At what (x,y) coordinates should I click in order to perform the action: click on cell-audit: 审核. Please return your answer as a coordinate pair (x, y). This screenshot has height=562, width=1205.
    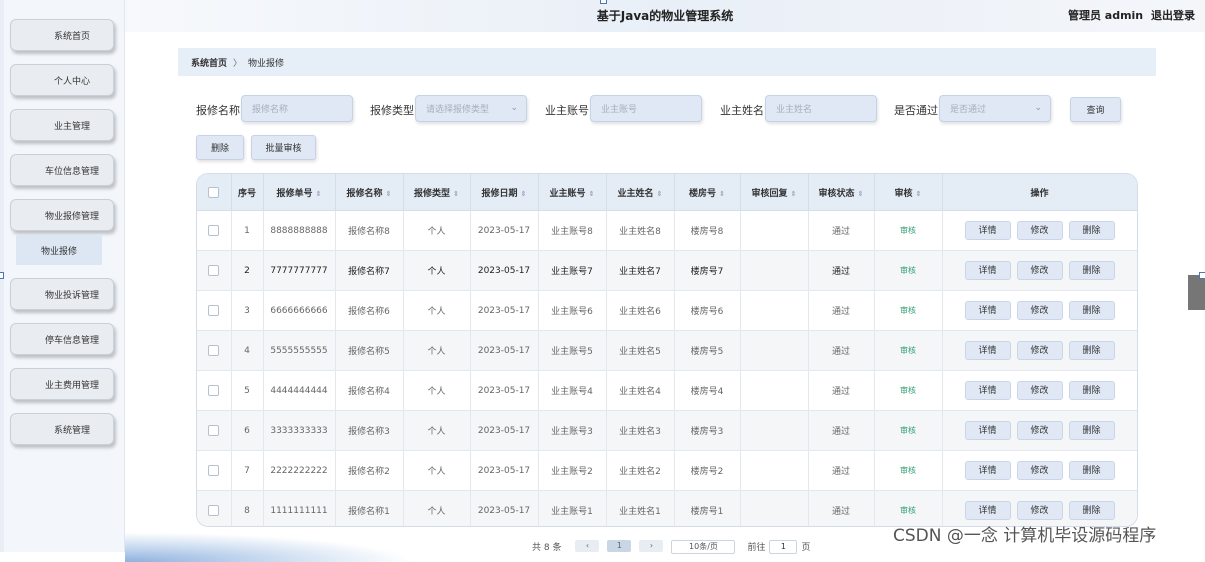
    Looking at the image, I should click on (908, 350).